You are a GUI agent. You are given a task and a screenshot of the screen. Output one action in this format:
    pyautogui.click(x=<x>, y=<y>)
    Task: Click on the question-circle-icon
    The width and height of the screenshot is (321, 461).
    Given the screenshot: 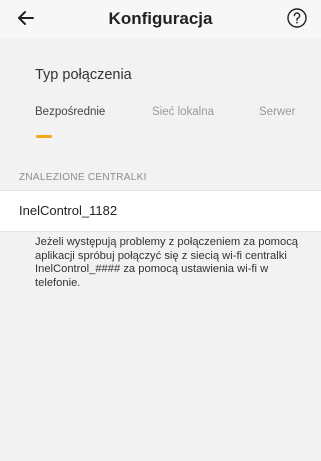 What is the action you would take?
    pyautogui.click(x=297, y=18)
    